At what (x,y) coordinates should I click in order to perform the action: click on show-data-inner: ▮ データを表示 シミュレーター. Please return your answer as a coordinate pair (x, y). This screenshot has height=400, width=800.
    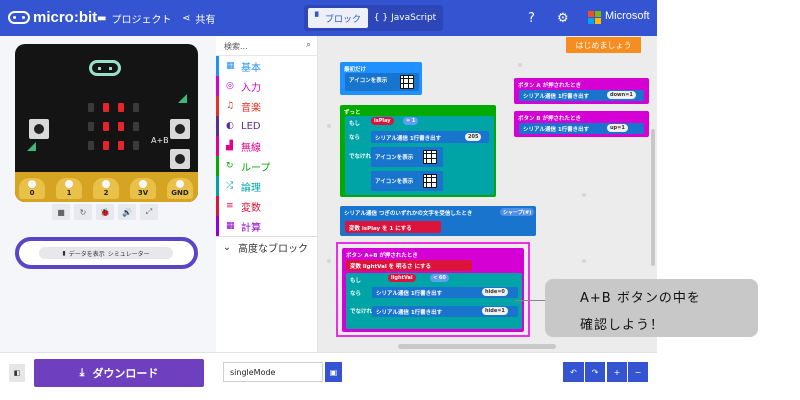
    Looking at the image, I should click on (106, 253).